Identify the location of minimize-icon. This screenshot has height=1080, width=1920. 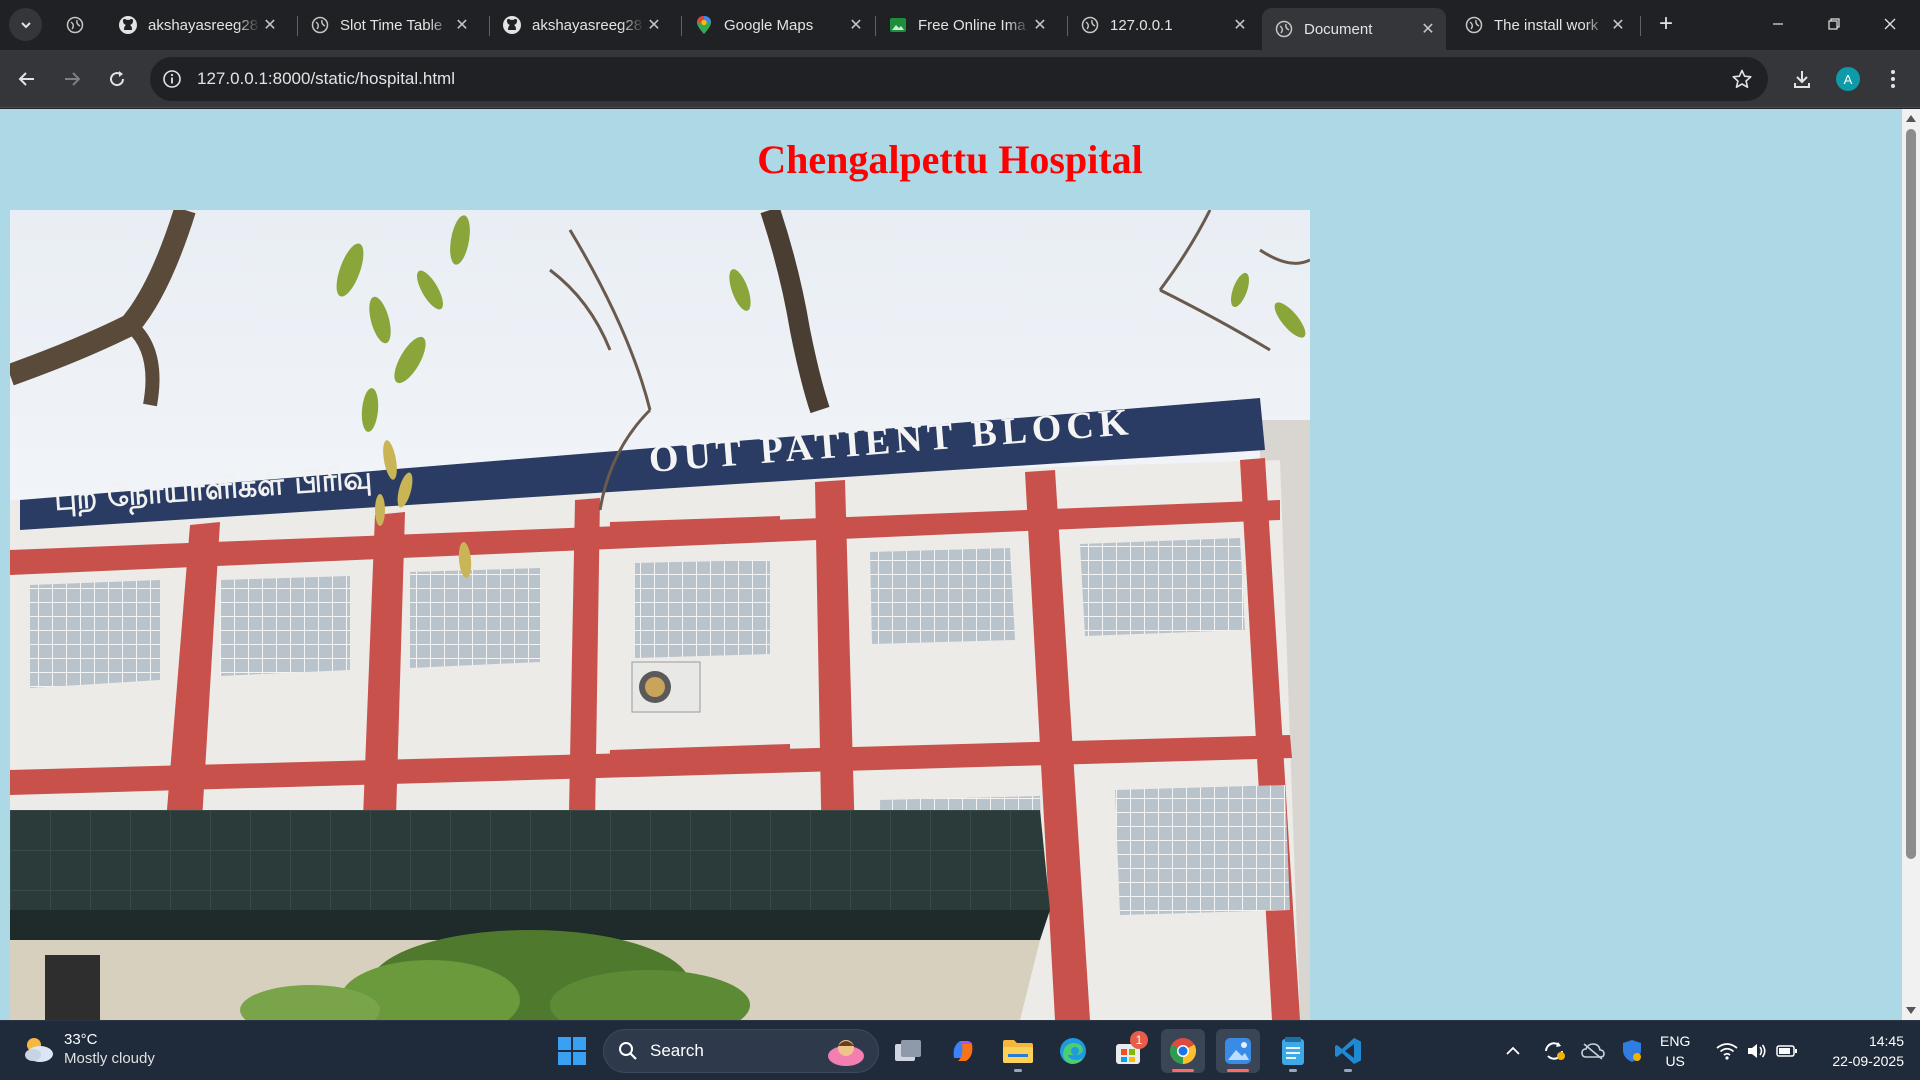
(1778, 24).